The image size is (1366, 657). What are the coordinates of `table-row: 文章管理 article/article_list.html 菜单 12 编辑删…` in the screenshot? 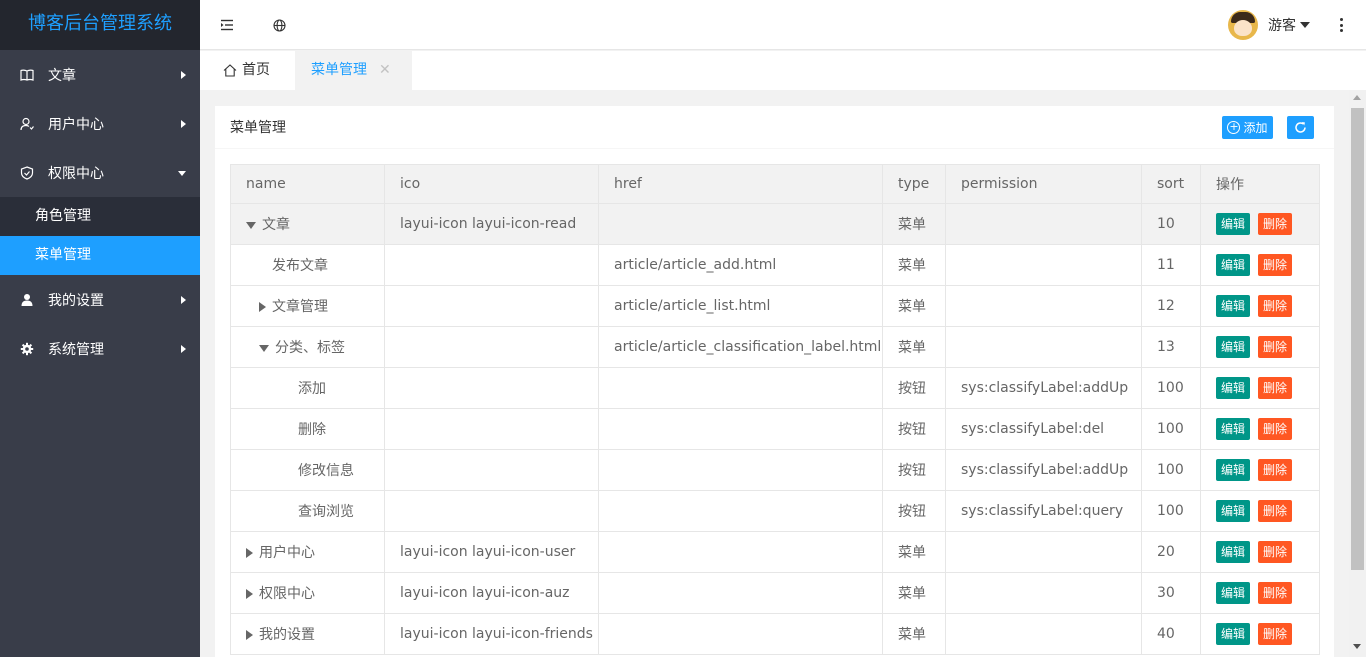 It's located at (775, 306).